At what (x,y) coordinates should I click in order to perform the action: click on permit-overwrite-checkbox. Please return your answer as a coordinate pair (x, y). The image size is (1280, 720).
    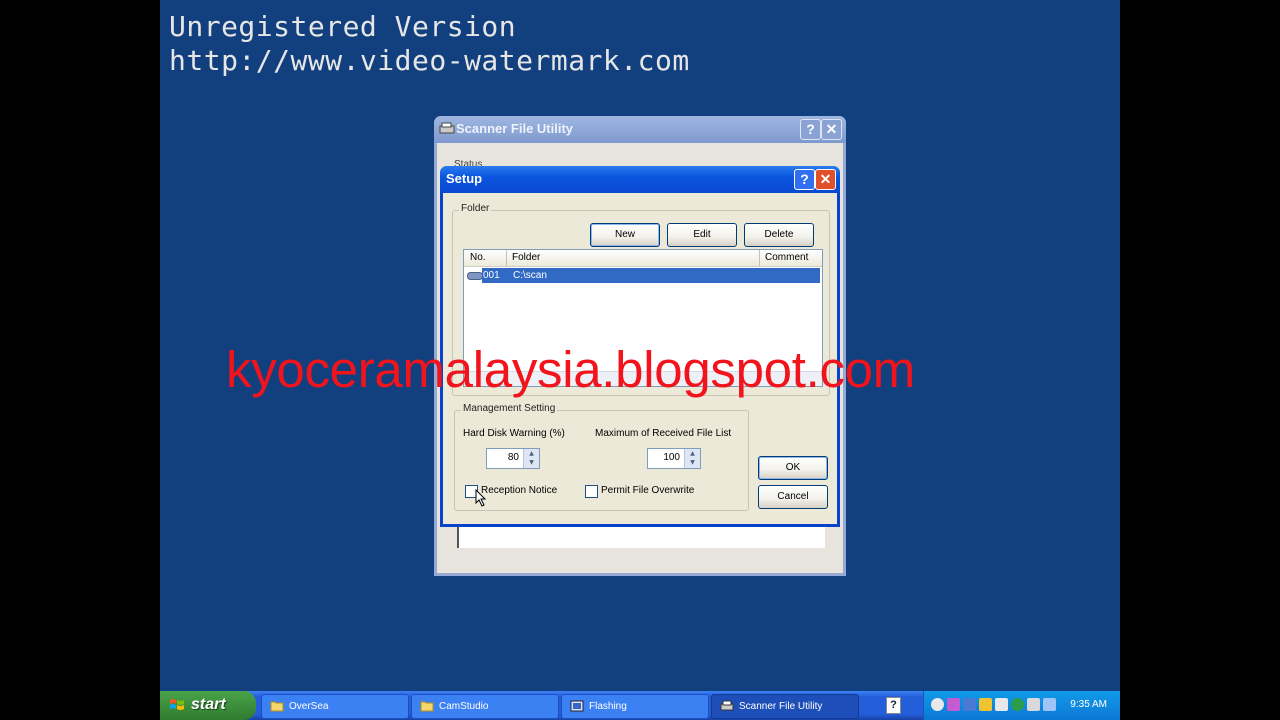
    Looking at the image, I should click on (591, 491).